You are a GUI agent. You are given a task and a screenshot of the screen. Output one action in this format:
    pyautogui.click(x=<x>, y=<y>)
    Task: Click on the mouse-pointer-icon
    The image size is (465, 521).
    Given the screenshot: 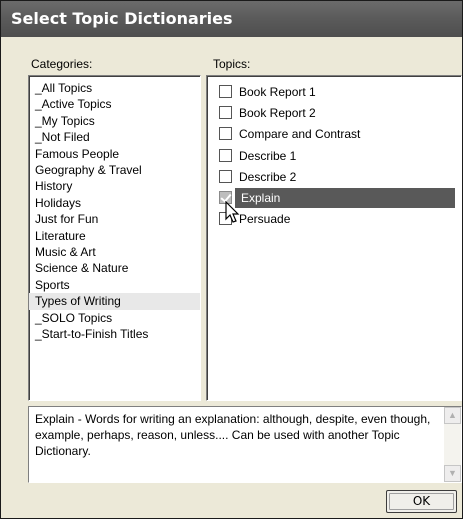 What is the action you would take?
    pyautogui.click(x=232, y=212)
    